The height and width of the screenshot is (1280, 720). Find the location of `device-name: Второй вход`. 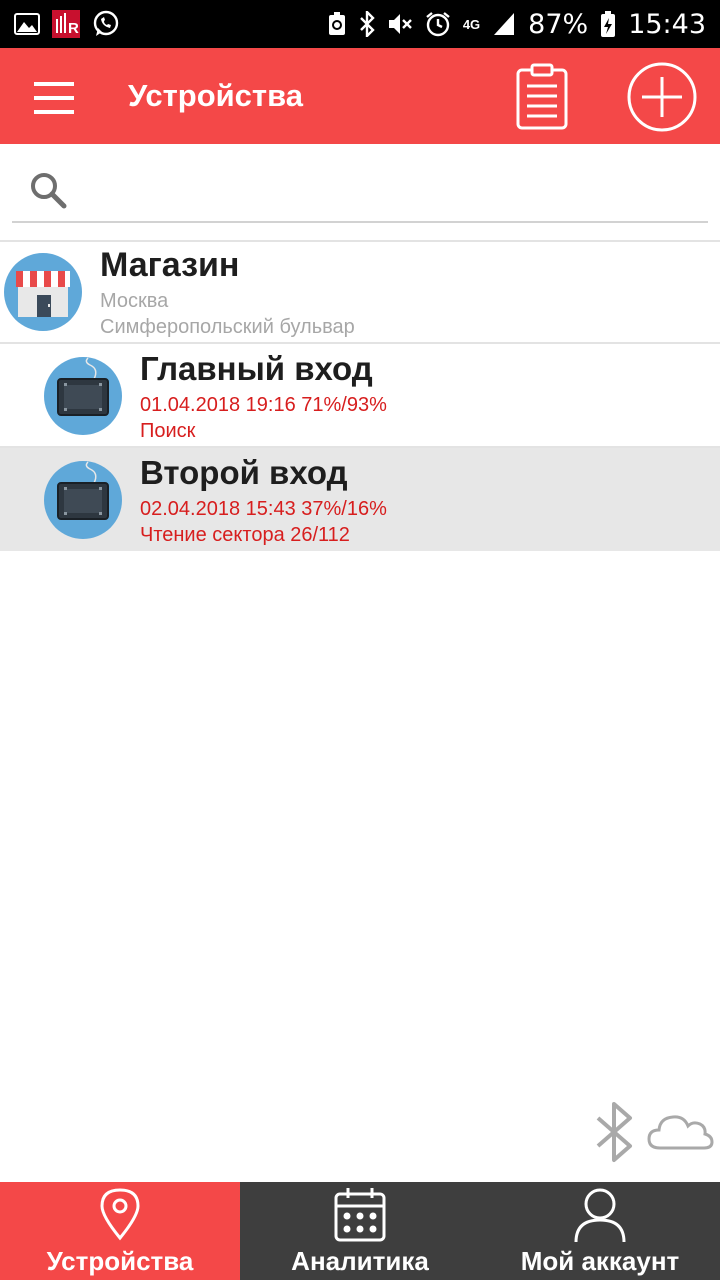

device-name: Второй вход is located at coordinates (244, 472).